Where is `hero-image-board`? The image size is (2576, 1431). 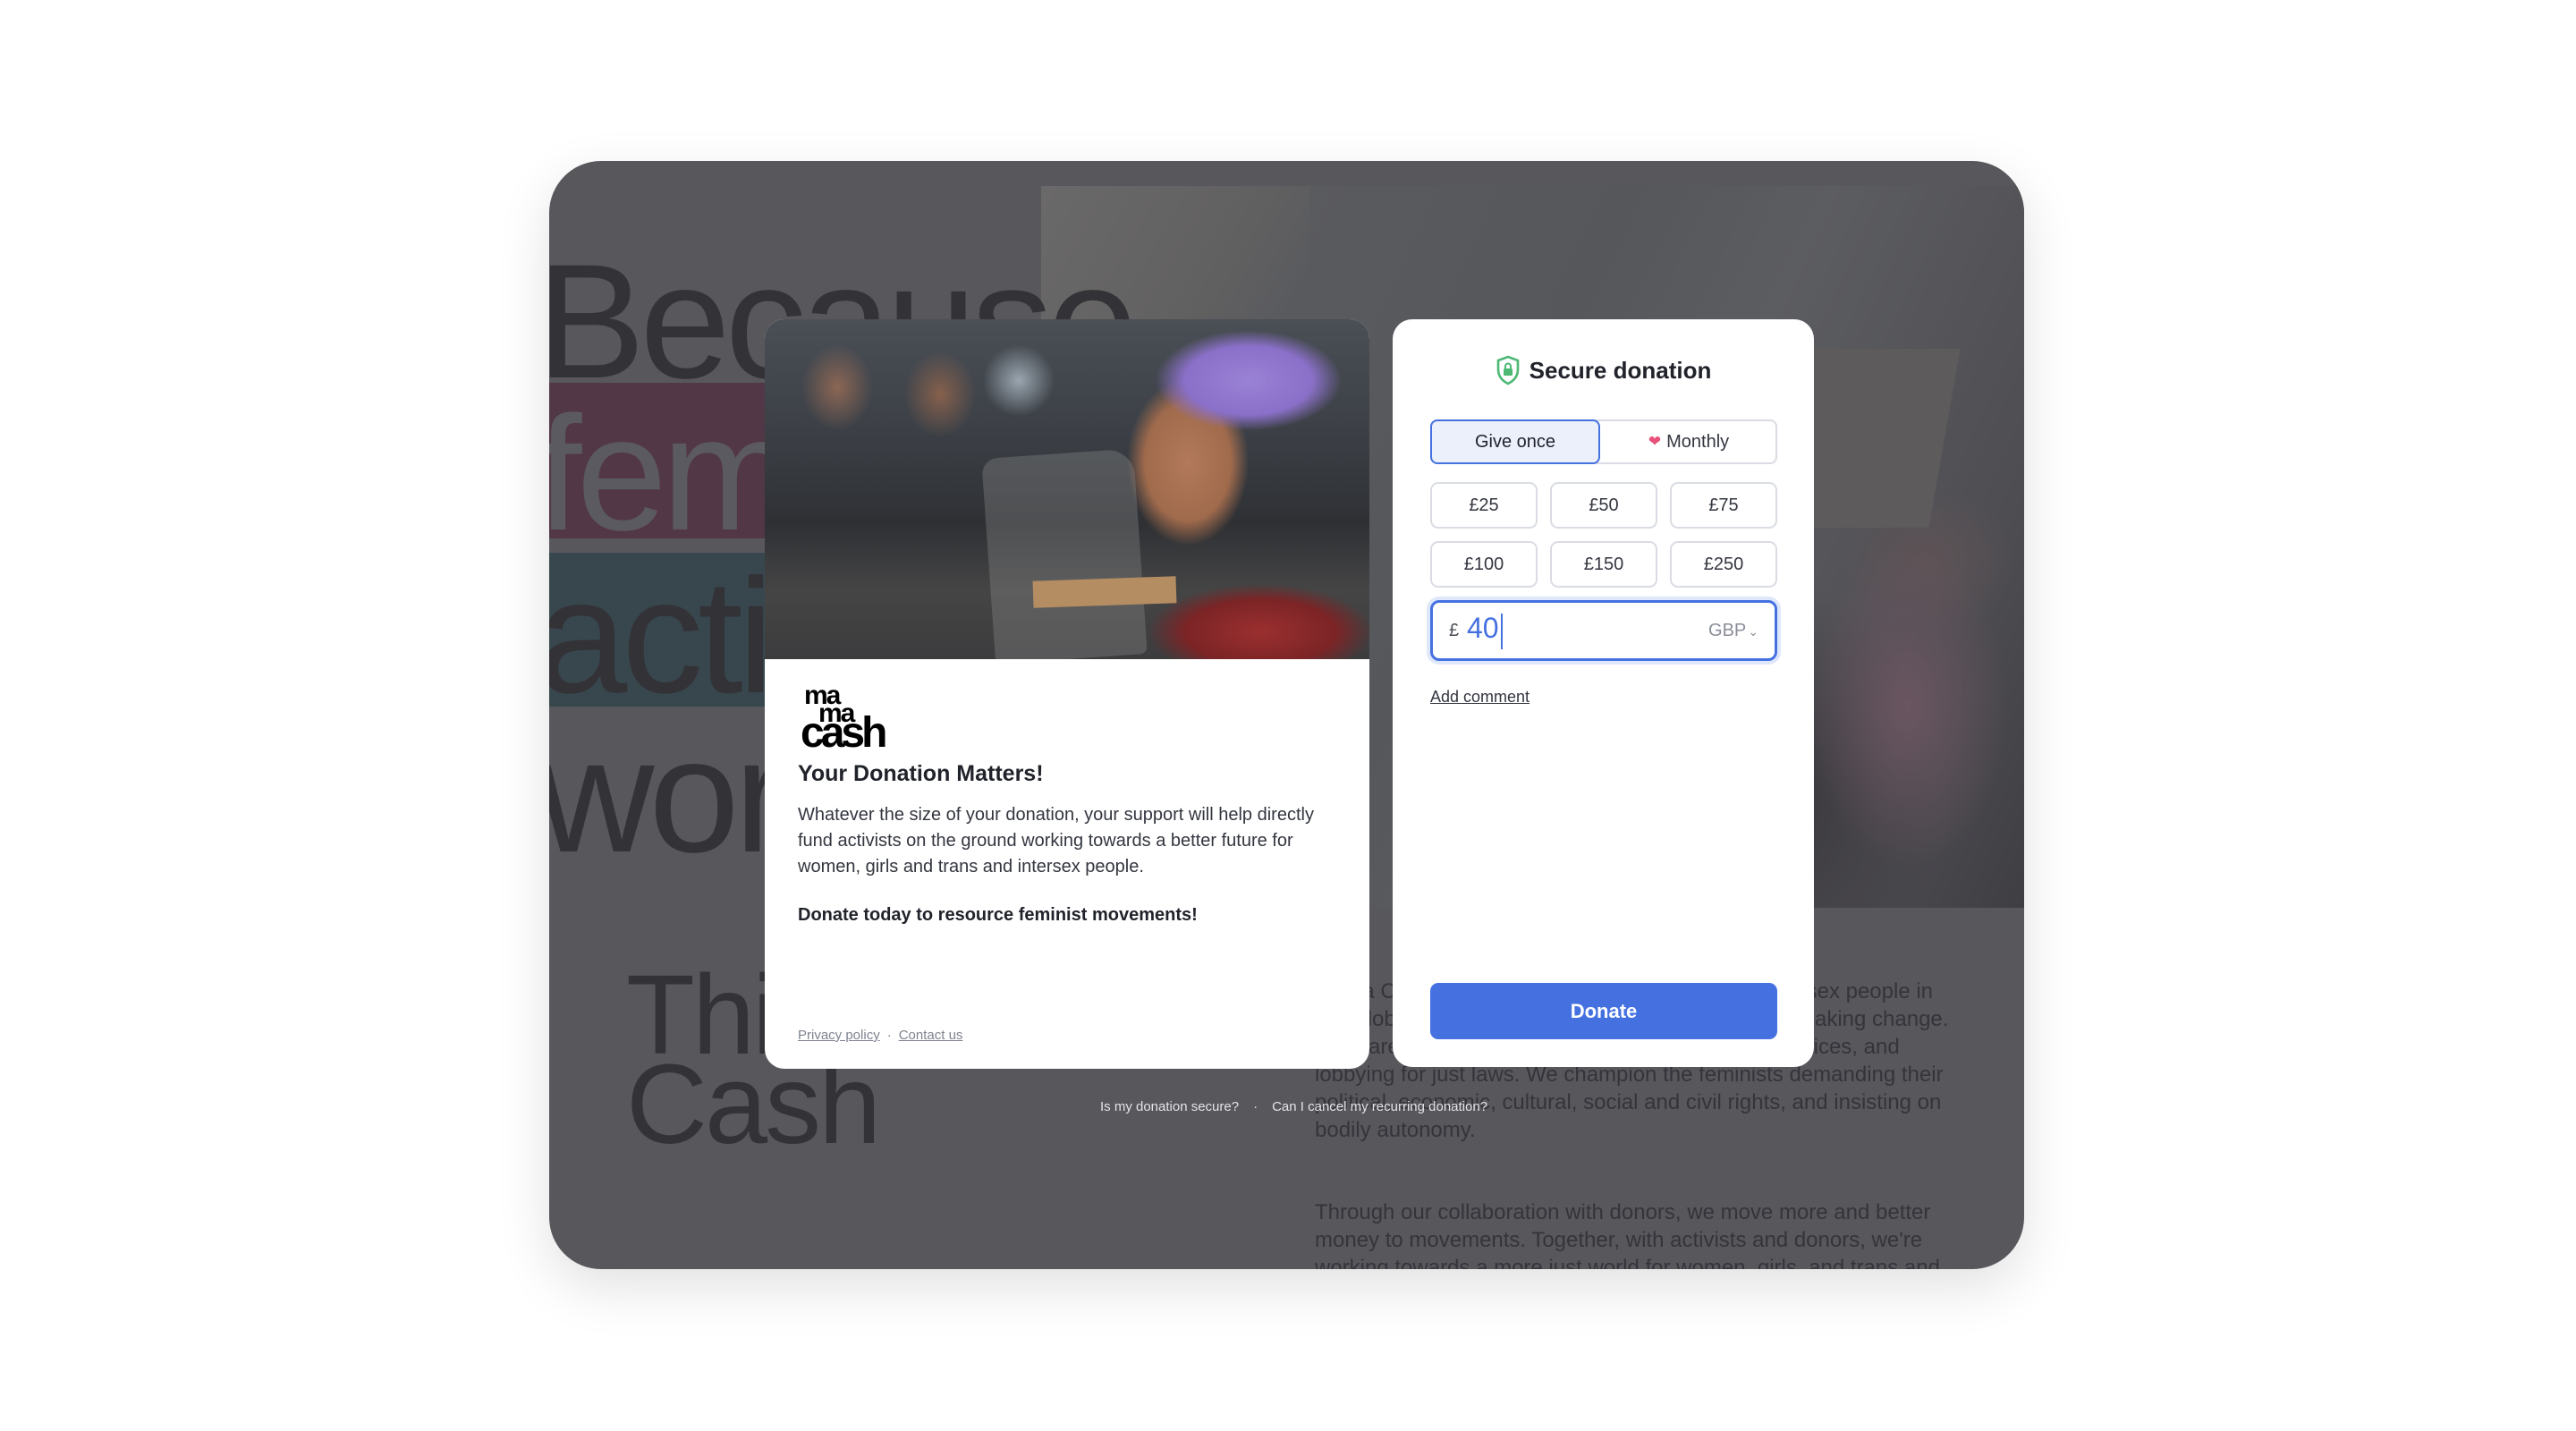 hero-image-board is located at coordinates (1104, 592).